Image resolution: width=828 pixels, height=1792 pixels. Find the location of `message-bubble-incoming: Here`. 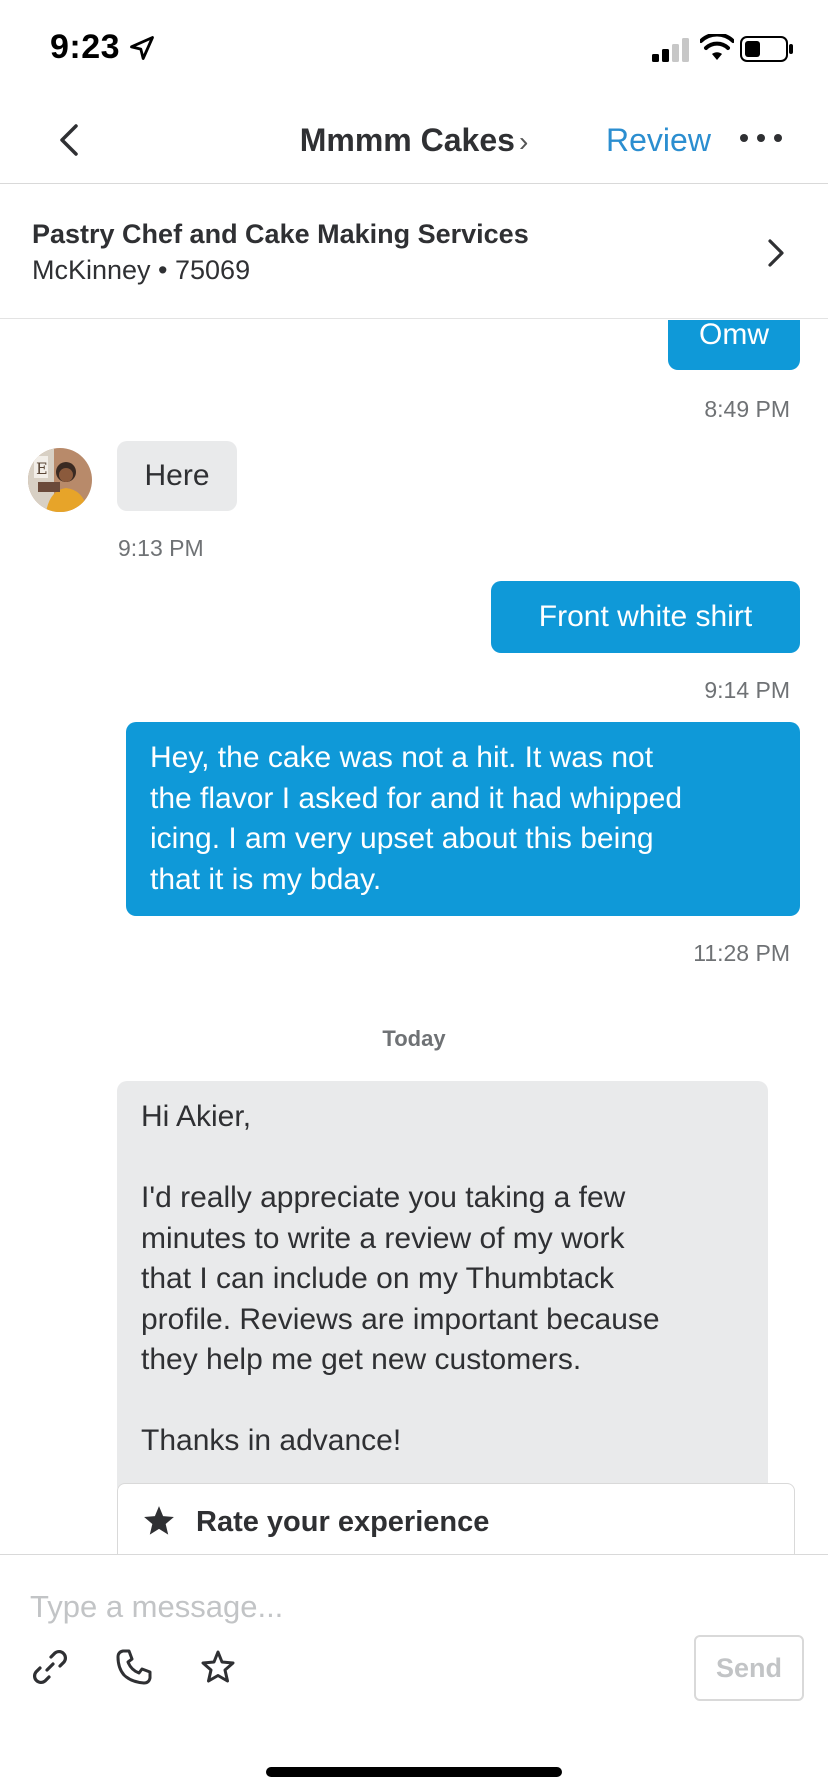

message-bubble-incoming: Here is located at coordinates (177, 476).